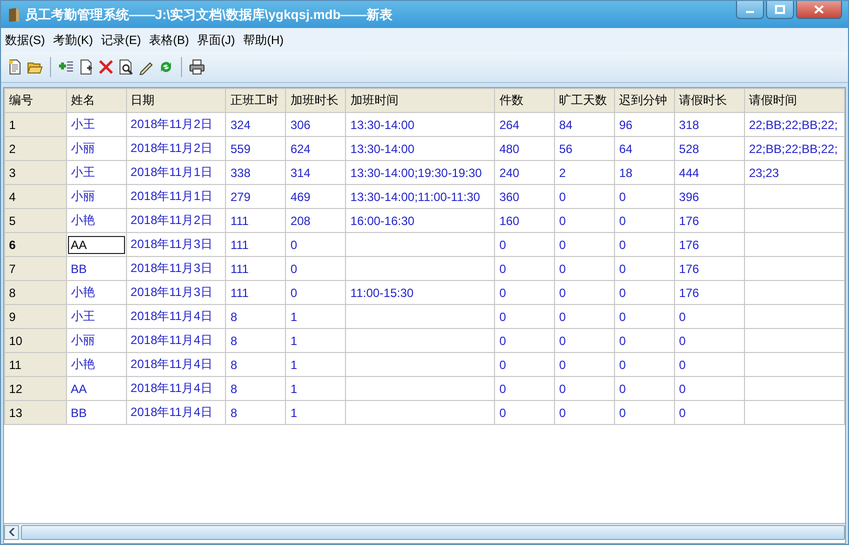 The height and width of the screenshot is (545, 849). What do you see at coordinates (750, 10) in the screenshot?
I see `minimize-button` at bounding box center [750, 10].